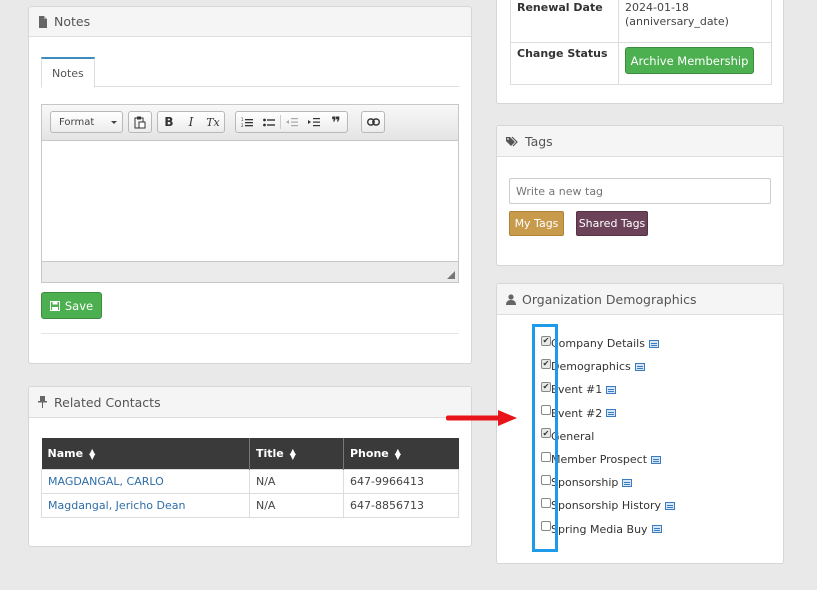 This screenshot has height=590, width=817. I want to click on list-item: ✔ Event #1, so click(608, 389).